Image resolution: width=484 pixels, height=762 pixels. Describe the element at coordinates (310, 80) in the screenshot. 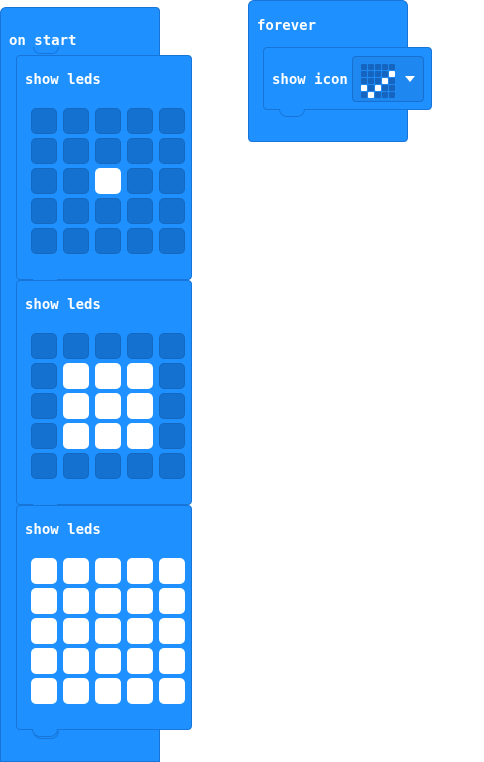

I see `show-icon-label: show icon` at that location.